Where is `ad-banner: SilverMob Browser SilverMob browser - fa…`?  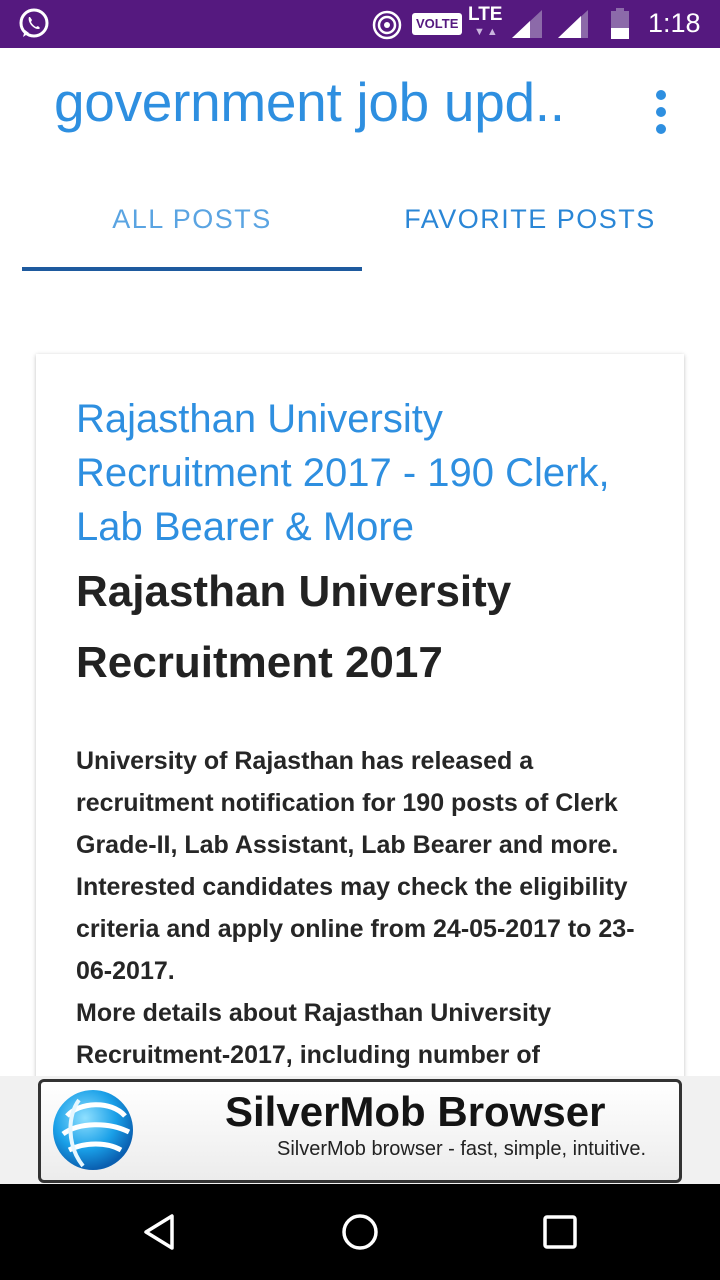 ad-banner: SilverMob Browser SilverMob browser - fa… is located at coordinates (360, 1131).